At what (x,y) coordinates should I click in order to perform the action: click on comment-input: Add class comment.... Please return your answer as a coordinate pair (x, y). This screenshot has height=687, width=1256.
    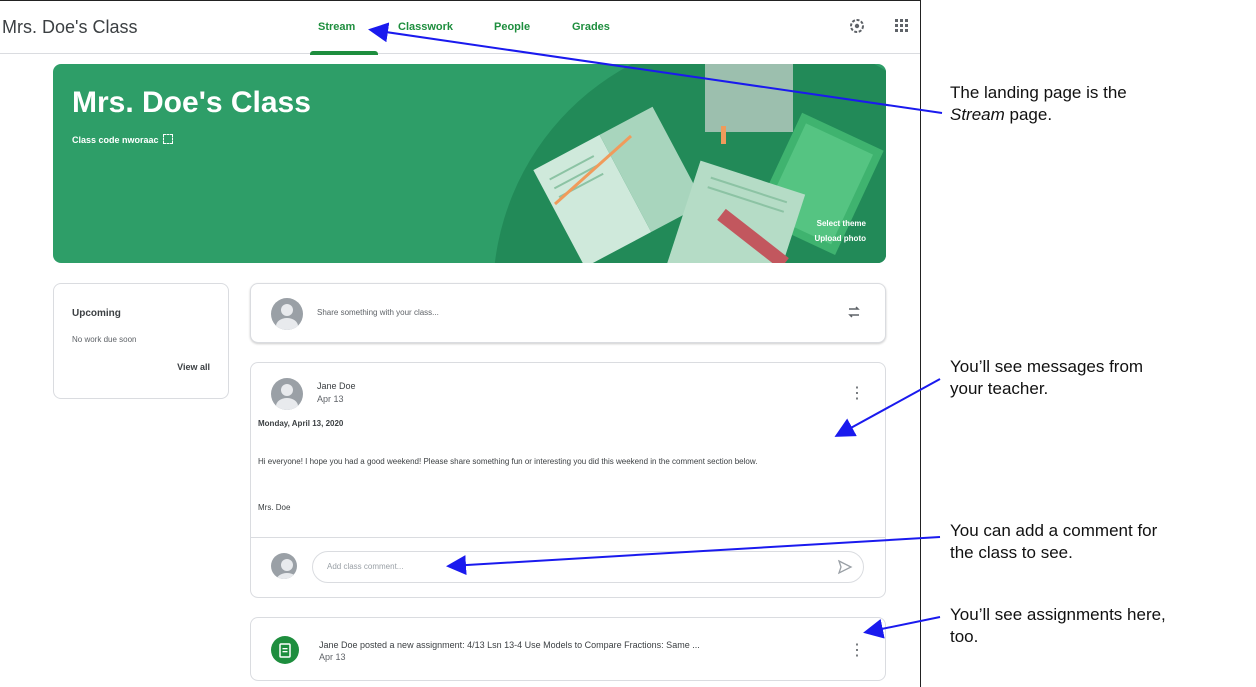
    Looking at the image, I should click on (588, 567).